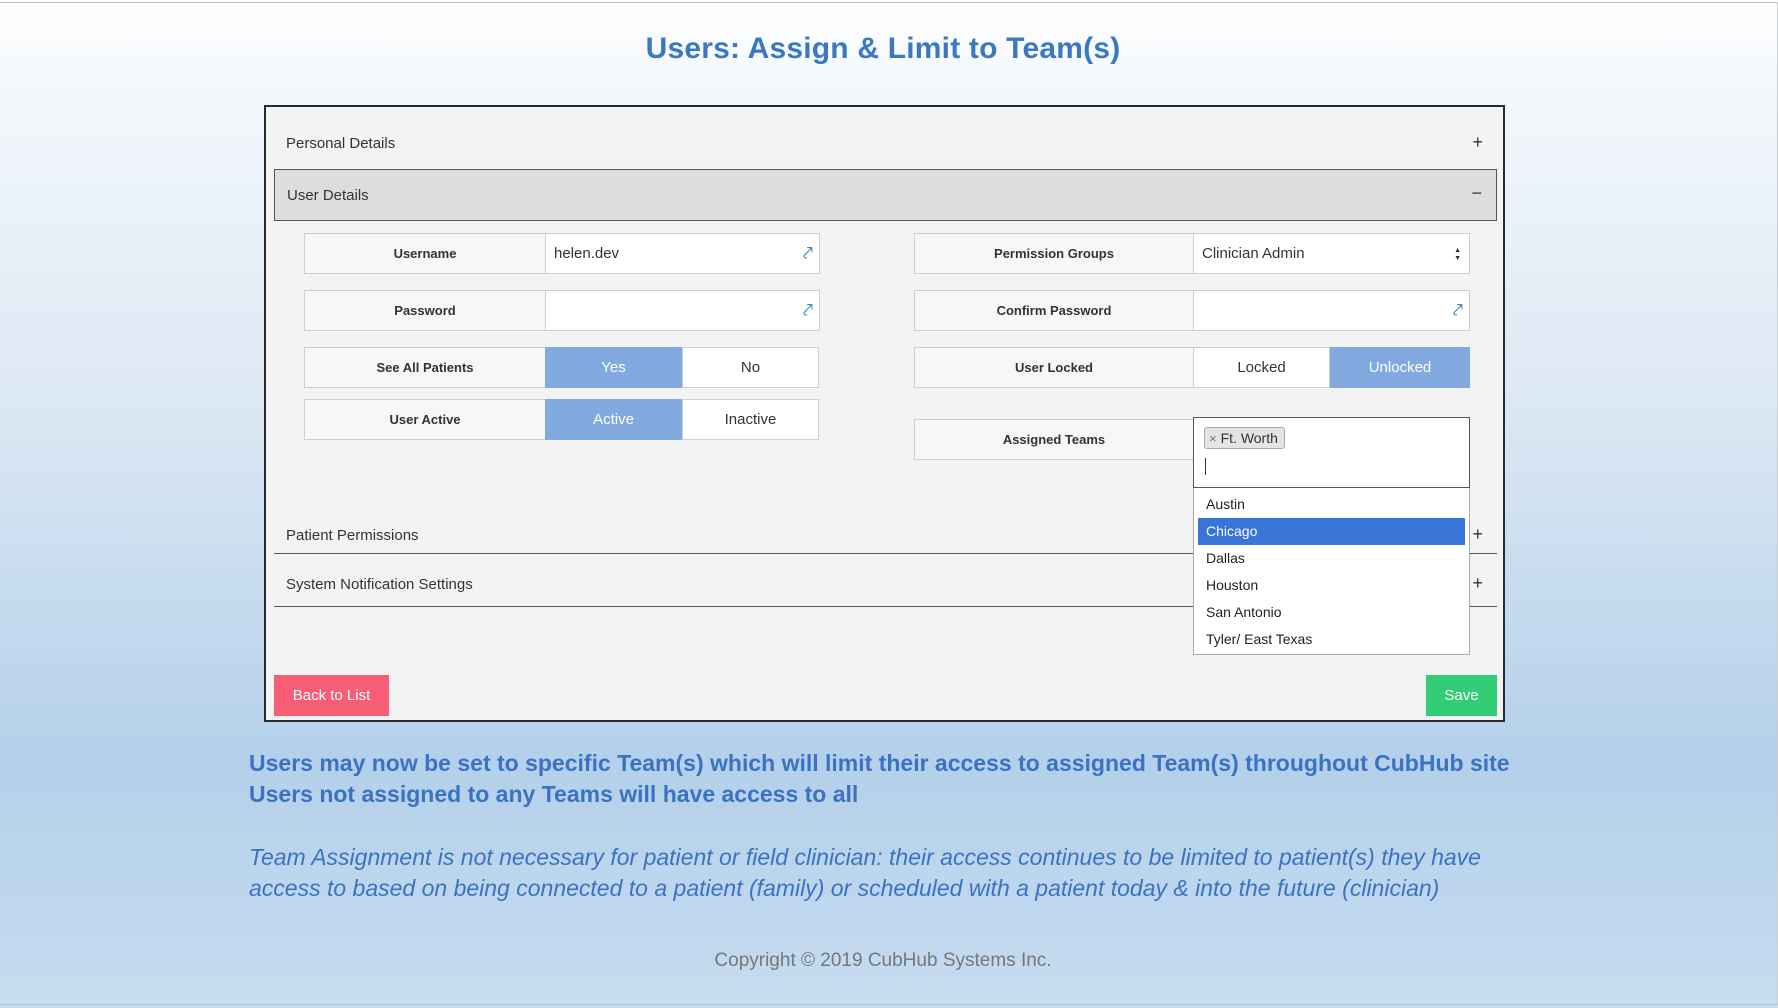  I want to click on user-locked-label: User Locked, so click(1054, 367).